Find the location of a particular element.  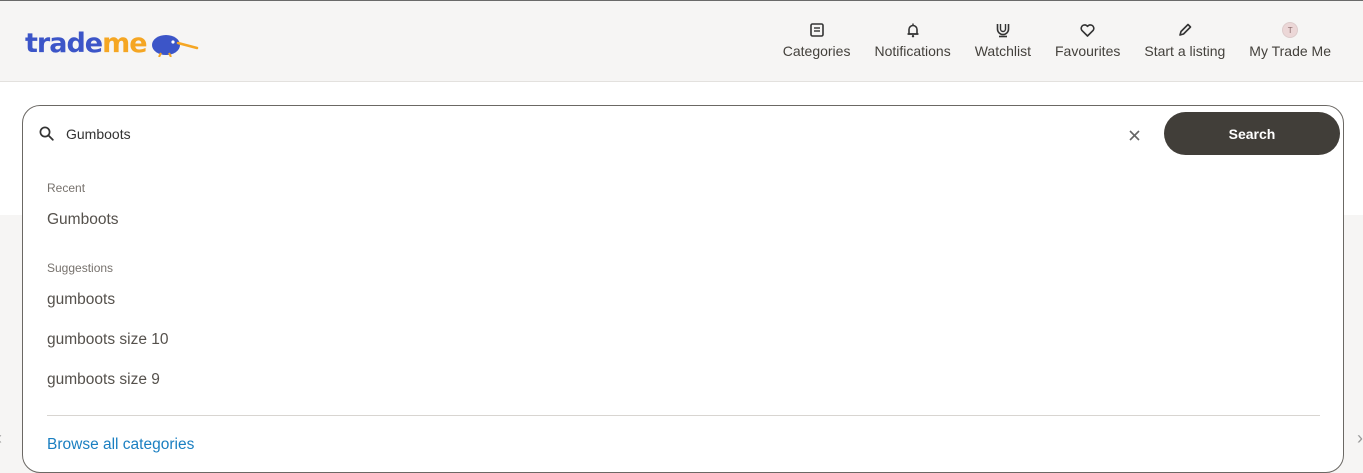

nav-categories: Categories is located at coordinates (817, 39).